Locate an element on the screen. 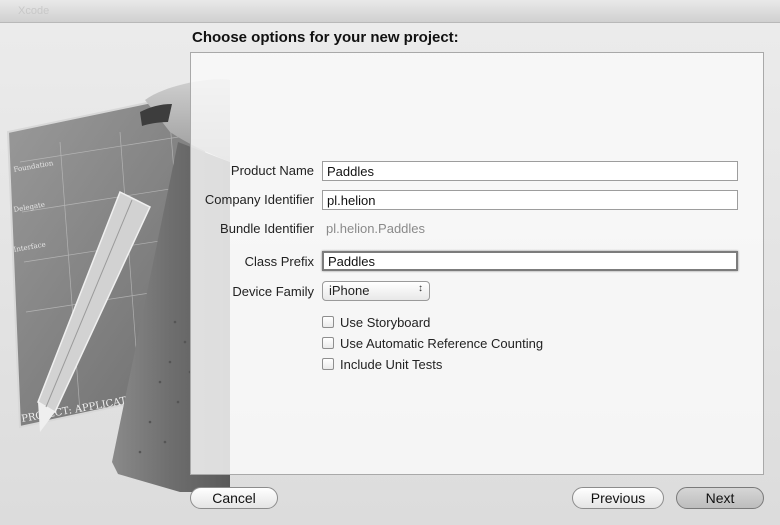  title-bar: Xcode is located at coordinates (390, 11).